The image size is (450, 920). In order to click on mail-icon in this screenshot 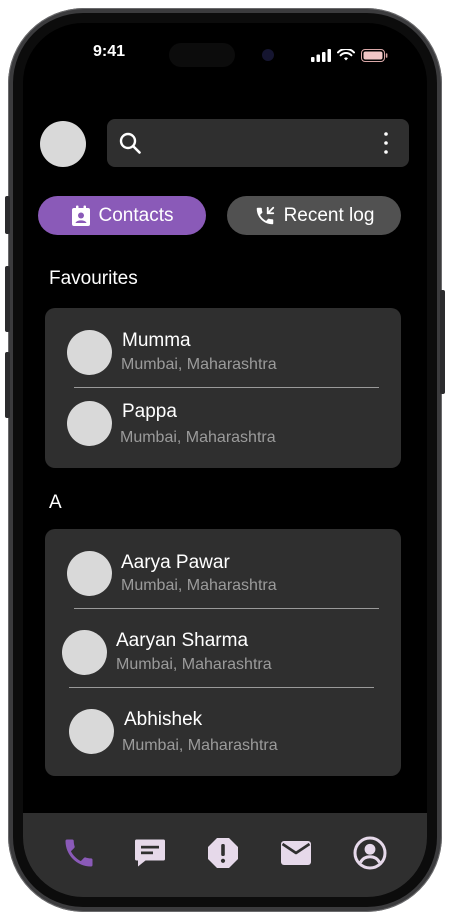, I will do `click(296, 853)`.